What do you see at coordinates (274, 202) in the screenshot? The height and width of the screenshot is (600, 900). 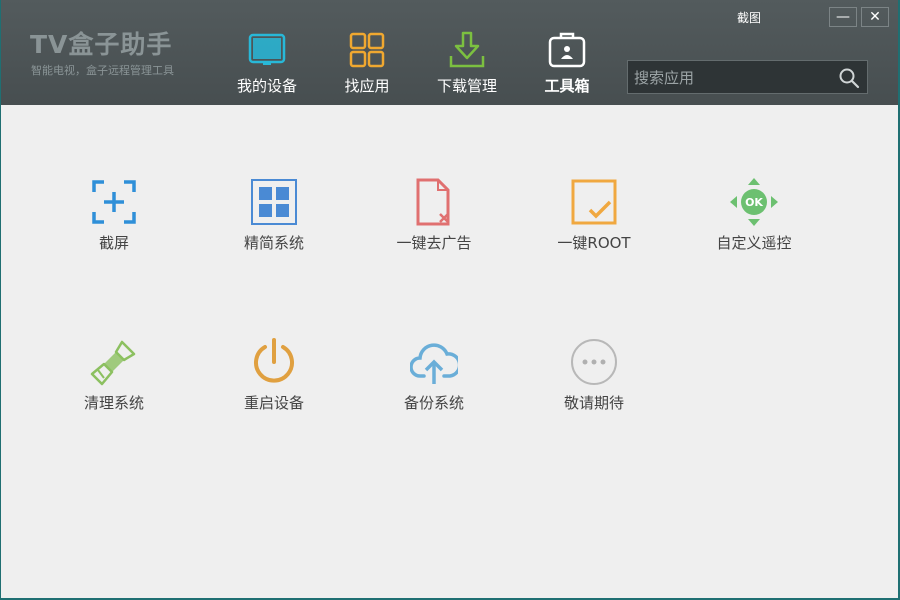 I see `slim-system-icon` at bounding box center [274, 202].